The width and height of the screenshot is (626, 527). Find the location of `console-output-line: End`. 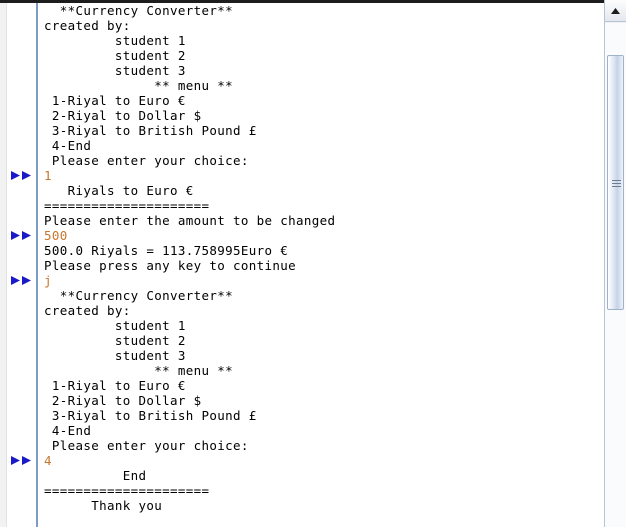

console-output-line: End is located at coordinates (302, 475).